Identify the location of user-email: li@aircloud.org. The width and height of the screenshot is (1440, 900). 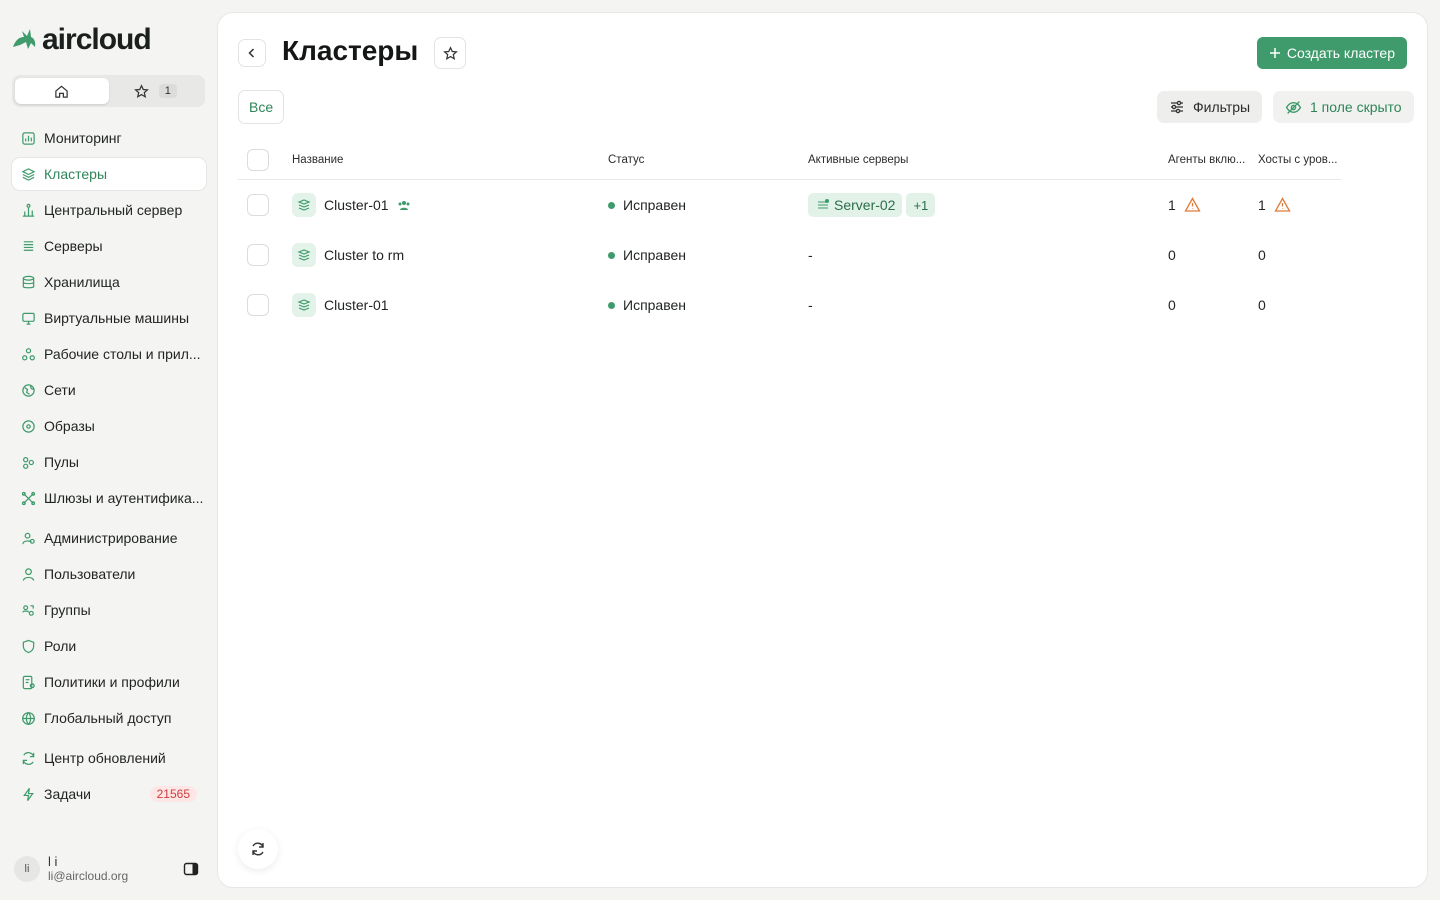
(88, 876).